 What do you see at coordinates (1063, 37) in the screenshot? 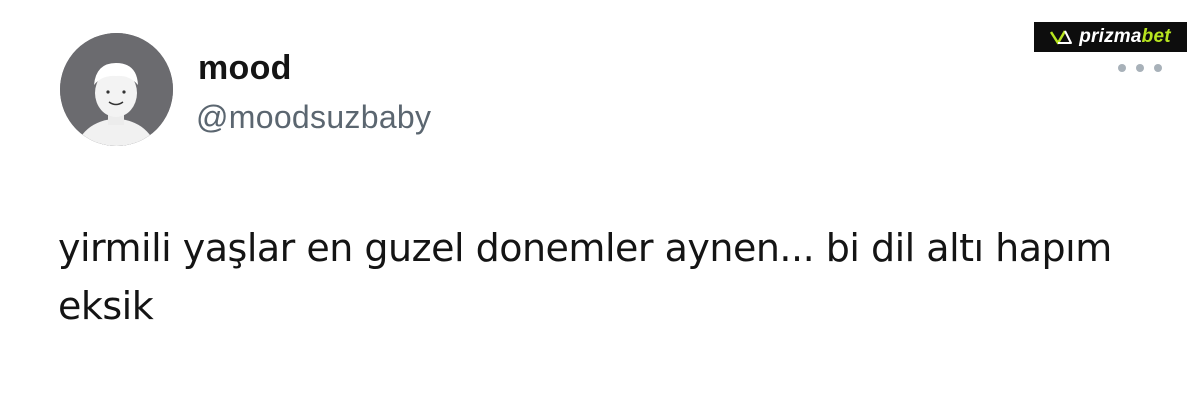
I see `prizma-logo-icon` at bounding box center [1063, 37].